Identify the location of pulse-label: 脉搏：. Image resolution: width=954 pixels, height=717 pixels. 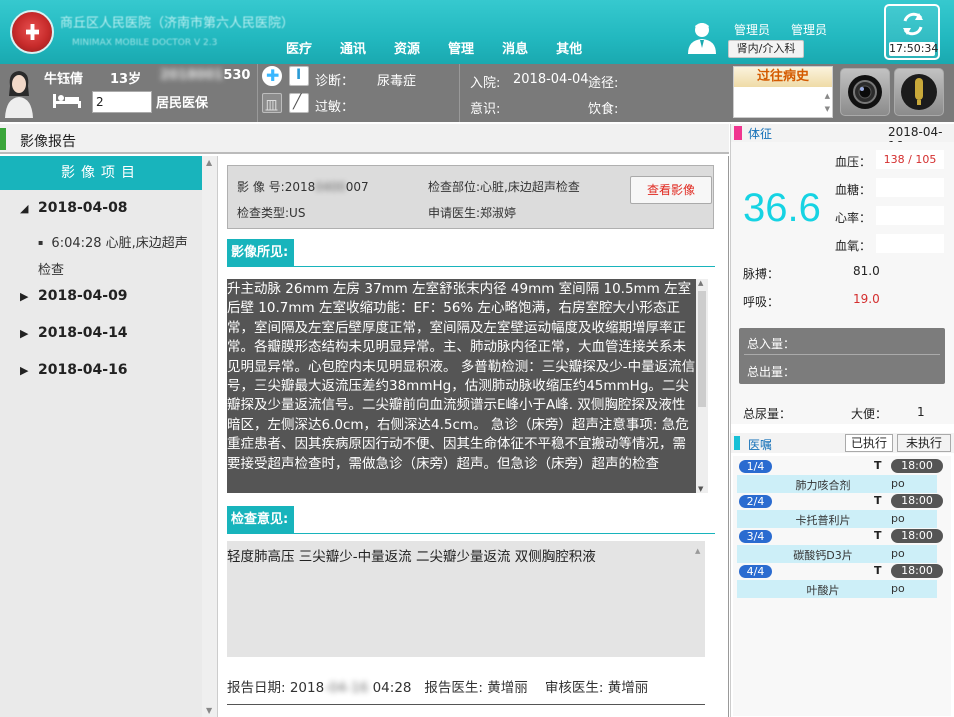
(761, 274).